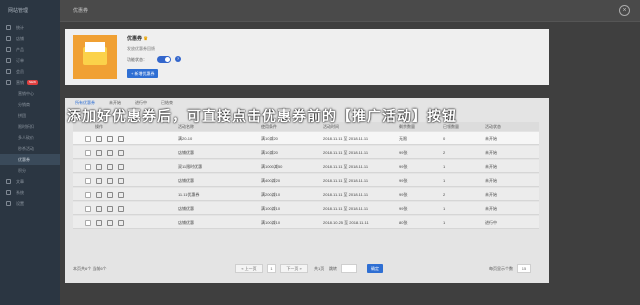 The width and height of the screenshot is (640, 305). I want to click on app-name: 优惠券 ♛, so click(137, 39).